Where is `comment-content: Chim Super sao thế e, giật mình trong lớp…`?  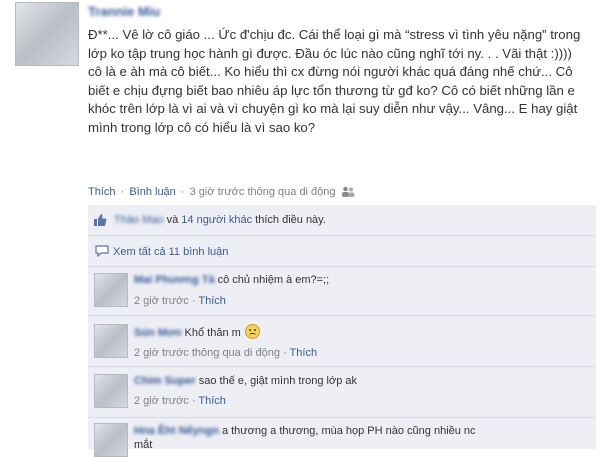
comment-content: Chim Super sao thế e, giật mình trong lớp… is located at coordinates (245, 381).